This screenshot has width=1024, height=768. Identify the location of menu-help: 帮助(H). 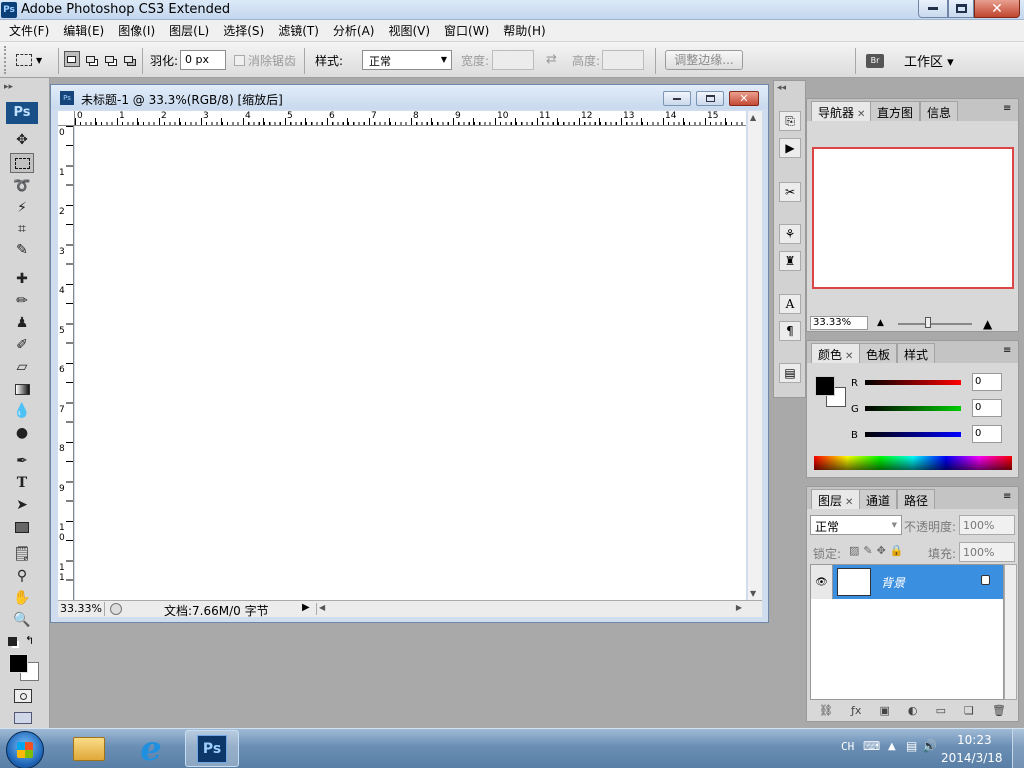
(524, 31).